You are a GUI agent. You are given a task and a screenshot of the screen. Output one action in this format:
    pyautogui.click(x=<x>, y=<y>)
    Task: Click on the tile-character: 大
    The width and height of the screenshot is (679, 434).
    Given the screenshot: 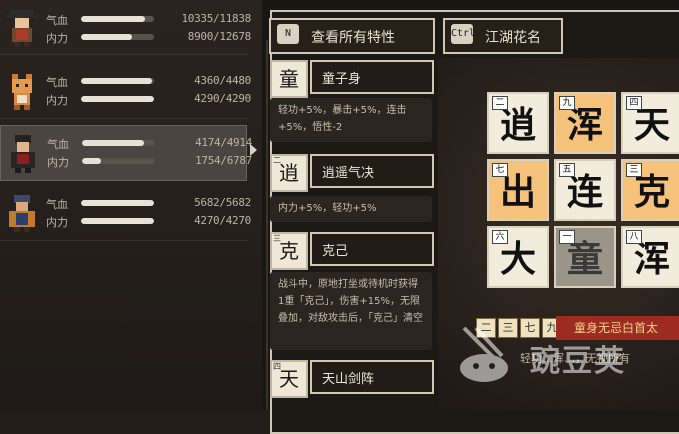 What is the action you would take?
    pyautogui.click(x=517, y=259)
    